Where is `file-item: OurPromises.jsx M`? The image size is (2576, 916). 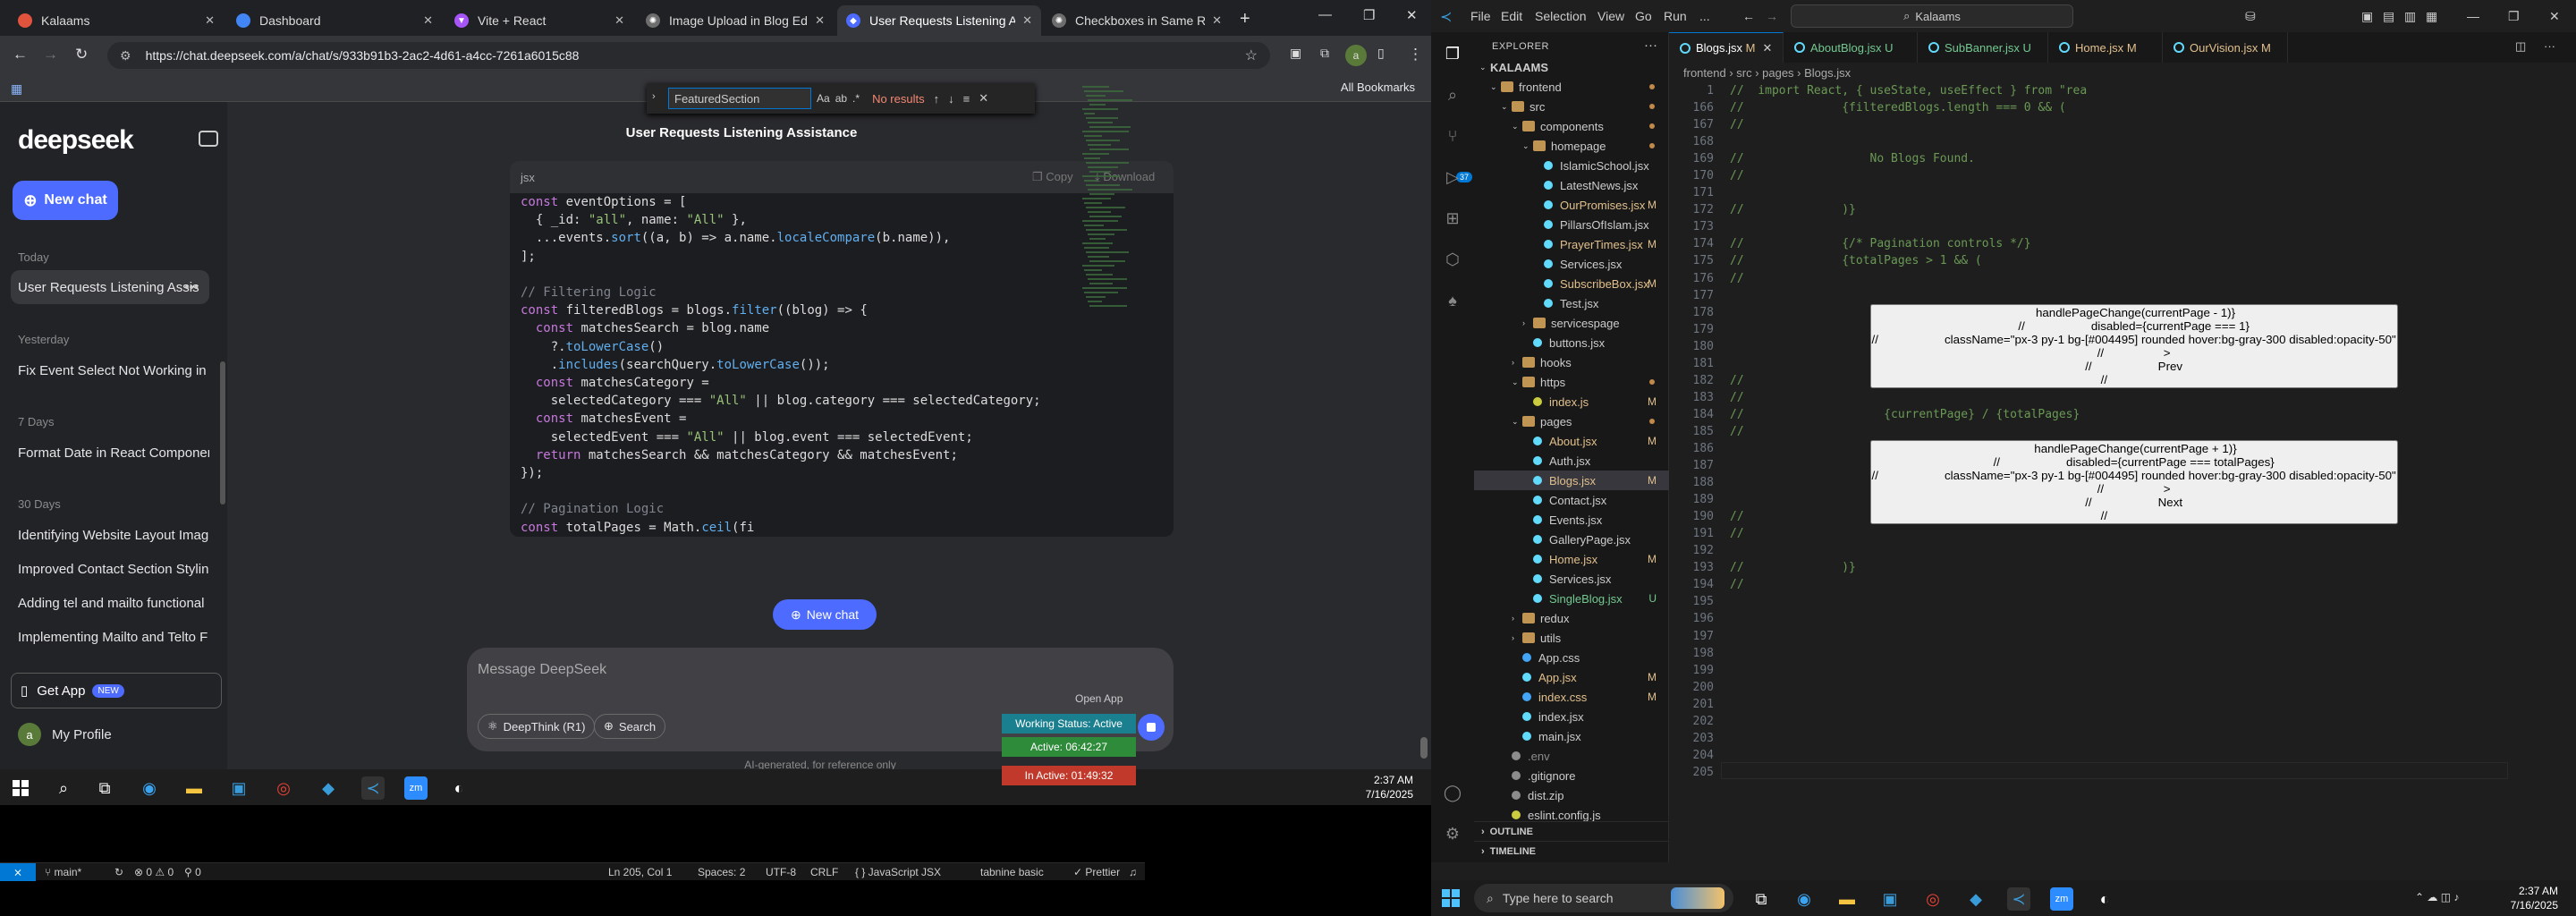
file-item: OurPromises.jsx M is located at coordinates (1571, 205).